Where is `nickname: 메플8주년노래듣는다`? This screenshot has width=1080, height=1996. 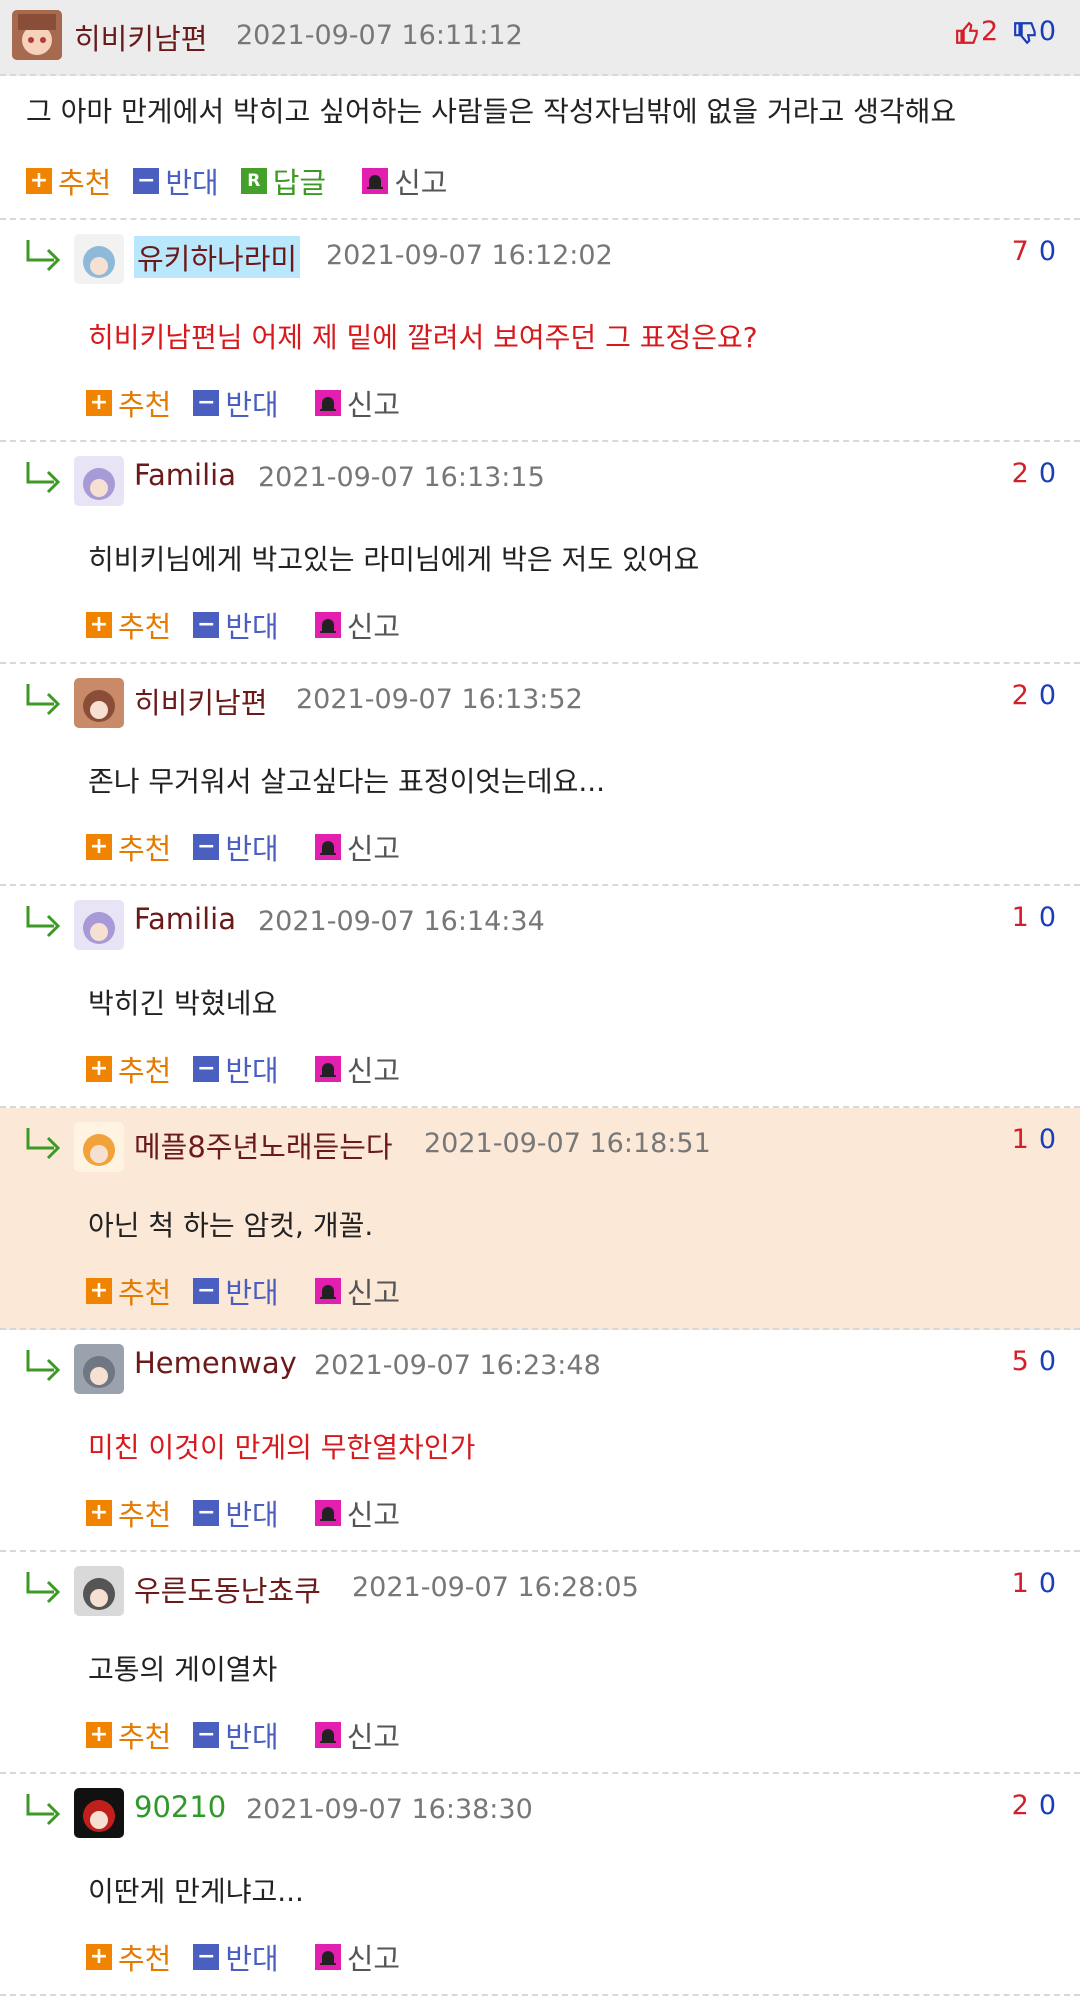 nickname: 메플8주년노래듣는다 is located at coordinates (263, 1145).